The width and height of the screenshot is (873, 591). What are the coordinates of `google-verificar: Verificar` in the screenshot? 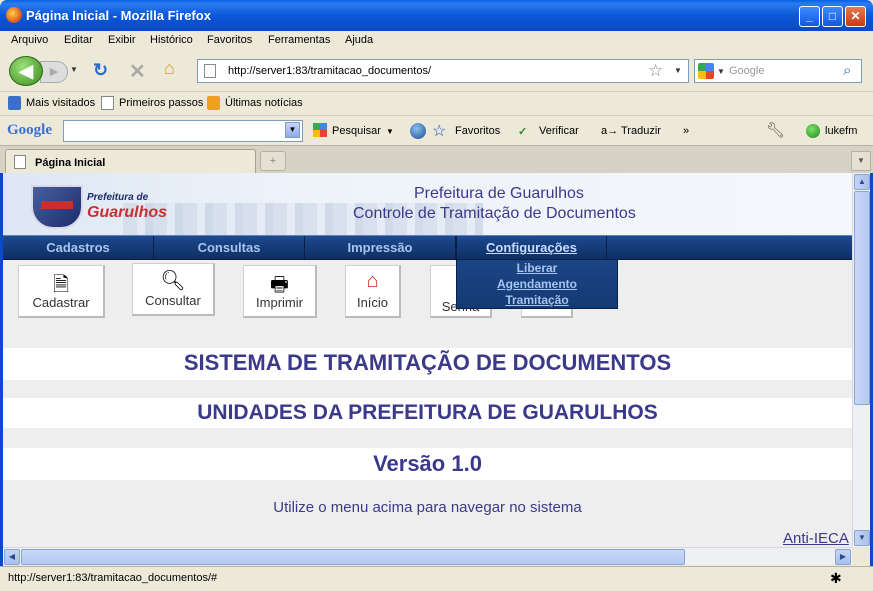 It's located at (559, 131).